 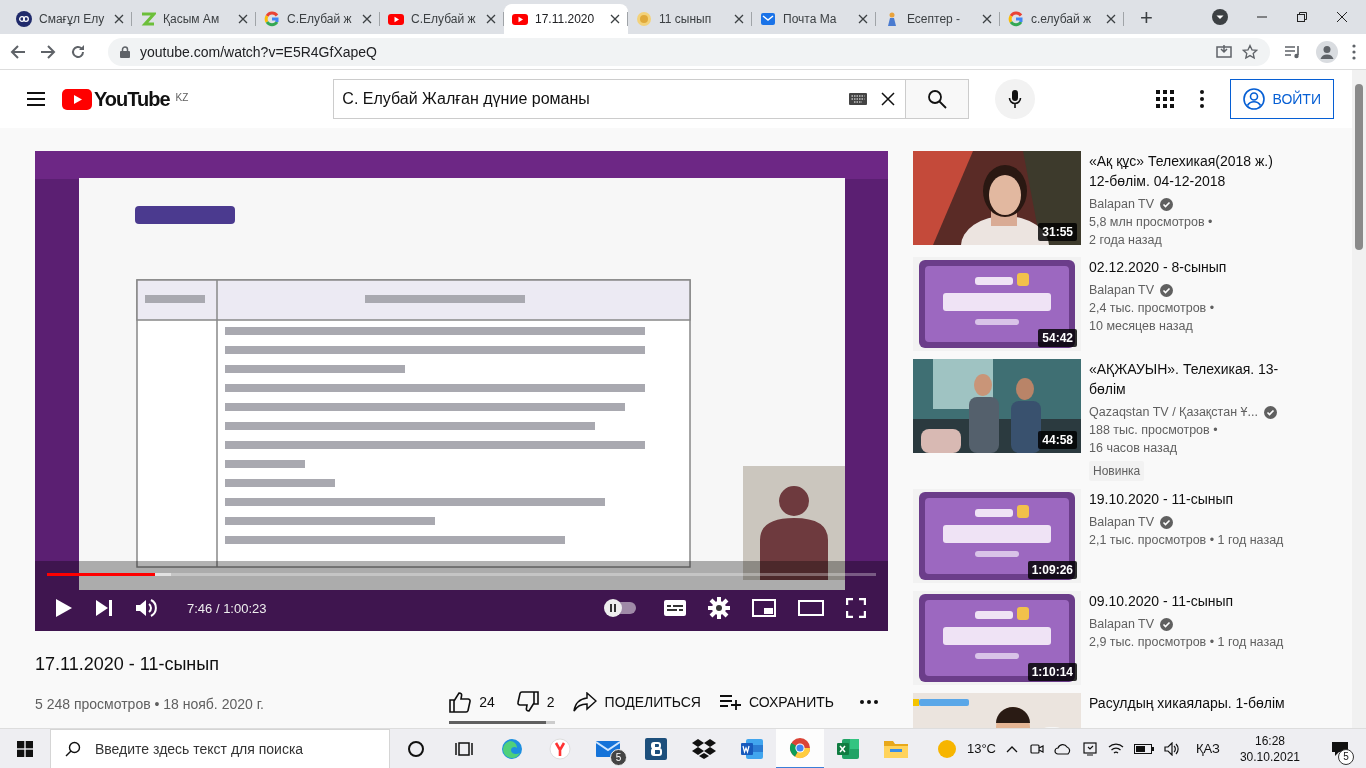 What do you see at coordinates (1191, 703) in the screenshot?
I see `video-title: Расулдың хикаялары. 1-бөлім` at bounding box center [1191, 703].